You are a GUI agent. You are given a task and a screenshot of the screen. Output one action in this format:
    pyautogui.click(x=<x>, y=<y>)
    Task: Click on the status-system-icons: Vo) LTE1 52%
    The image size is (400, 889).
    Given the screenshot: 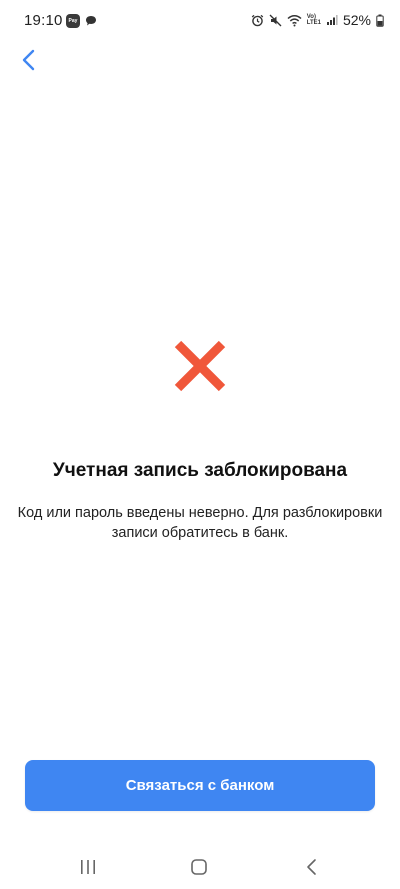 What is the action you would take?
    pyautogui.click(x=317, y=20)
    